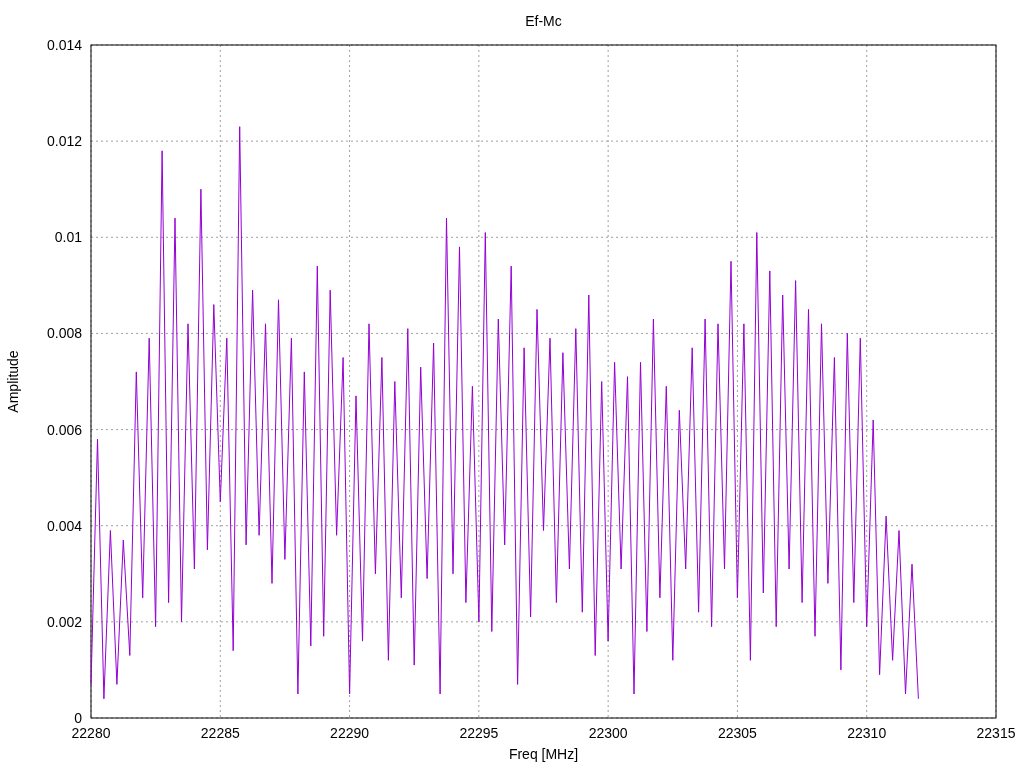  What do you see at coordinates (608, 733) in the screenshot?
I see `tick-label: 22300` at bounding box center [608, 733].